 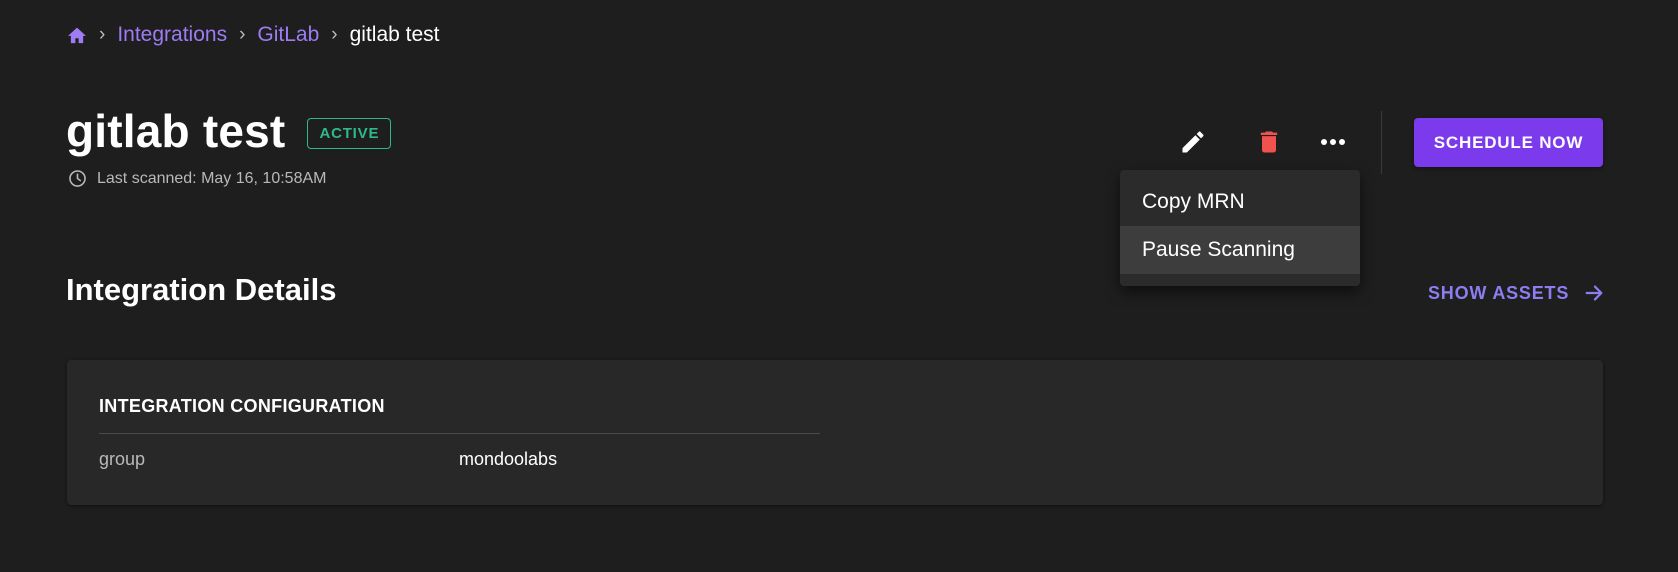 I want to click on config-key: group, so click(x=122, y=459).